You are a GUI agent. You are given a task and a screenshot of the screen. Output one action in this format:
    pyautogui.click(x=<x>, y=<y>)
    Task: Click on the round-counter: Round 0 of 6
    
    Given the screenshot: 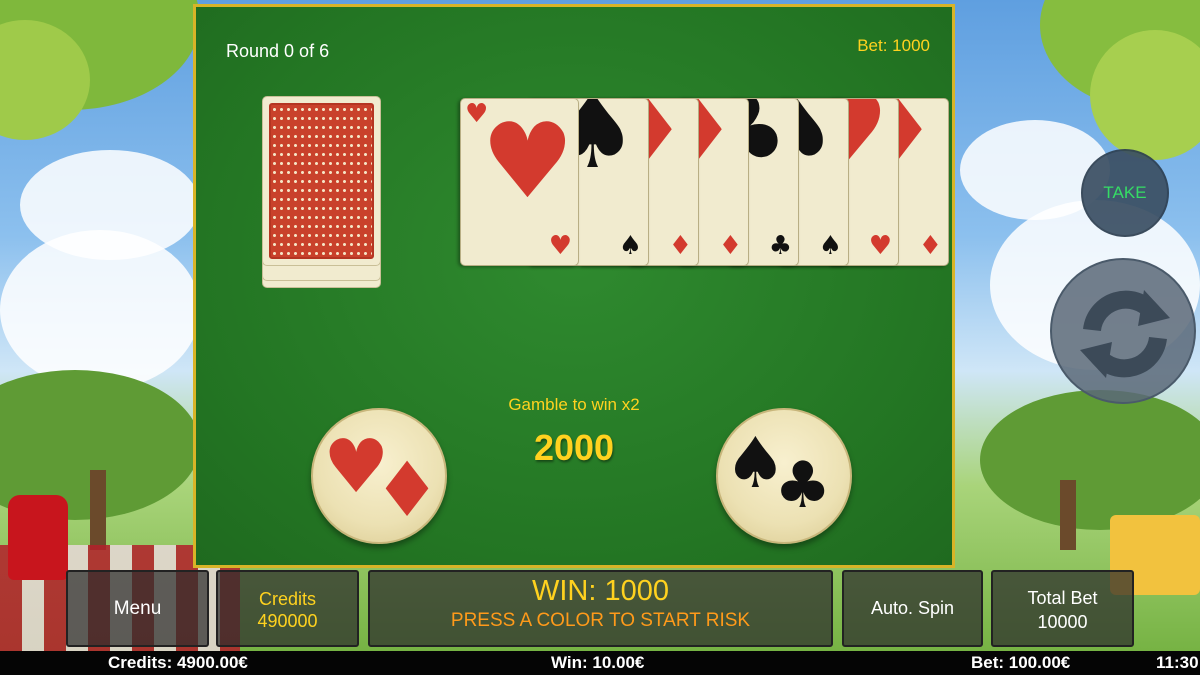 What is the action you would take?
    pyautogui.click(x=278, y=51)
    